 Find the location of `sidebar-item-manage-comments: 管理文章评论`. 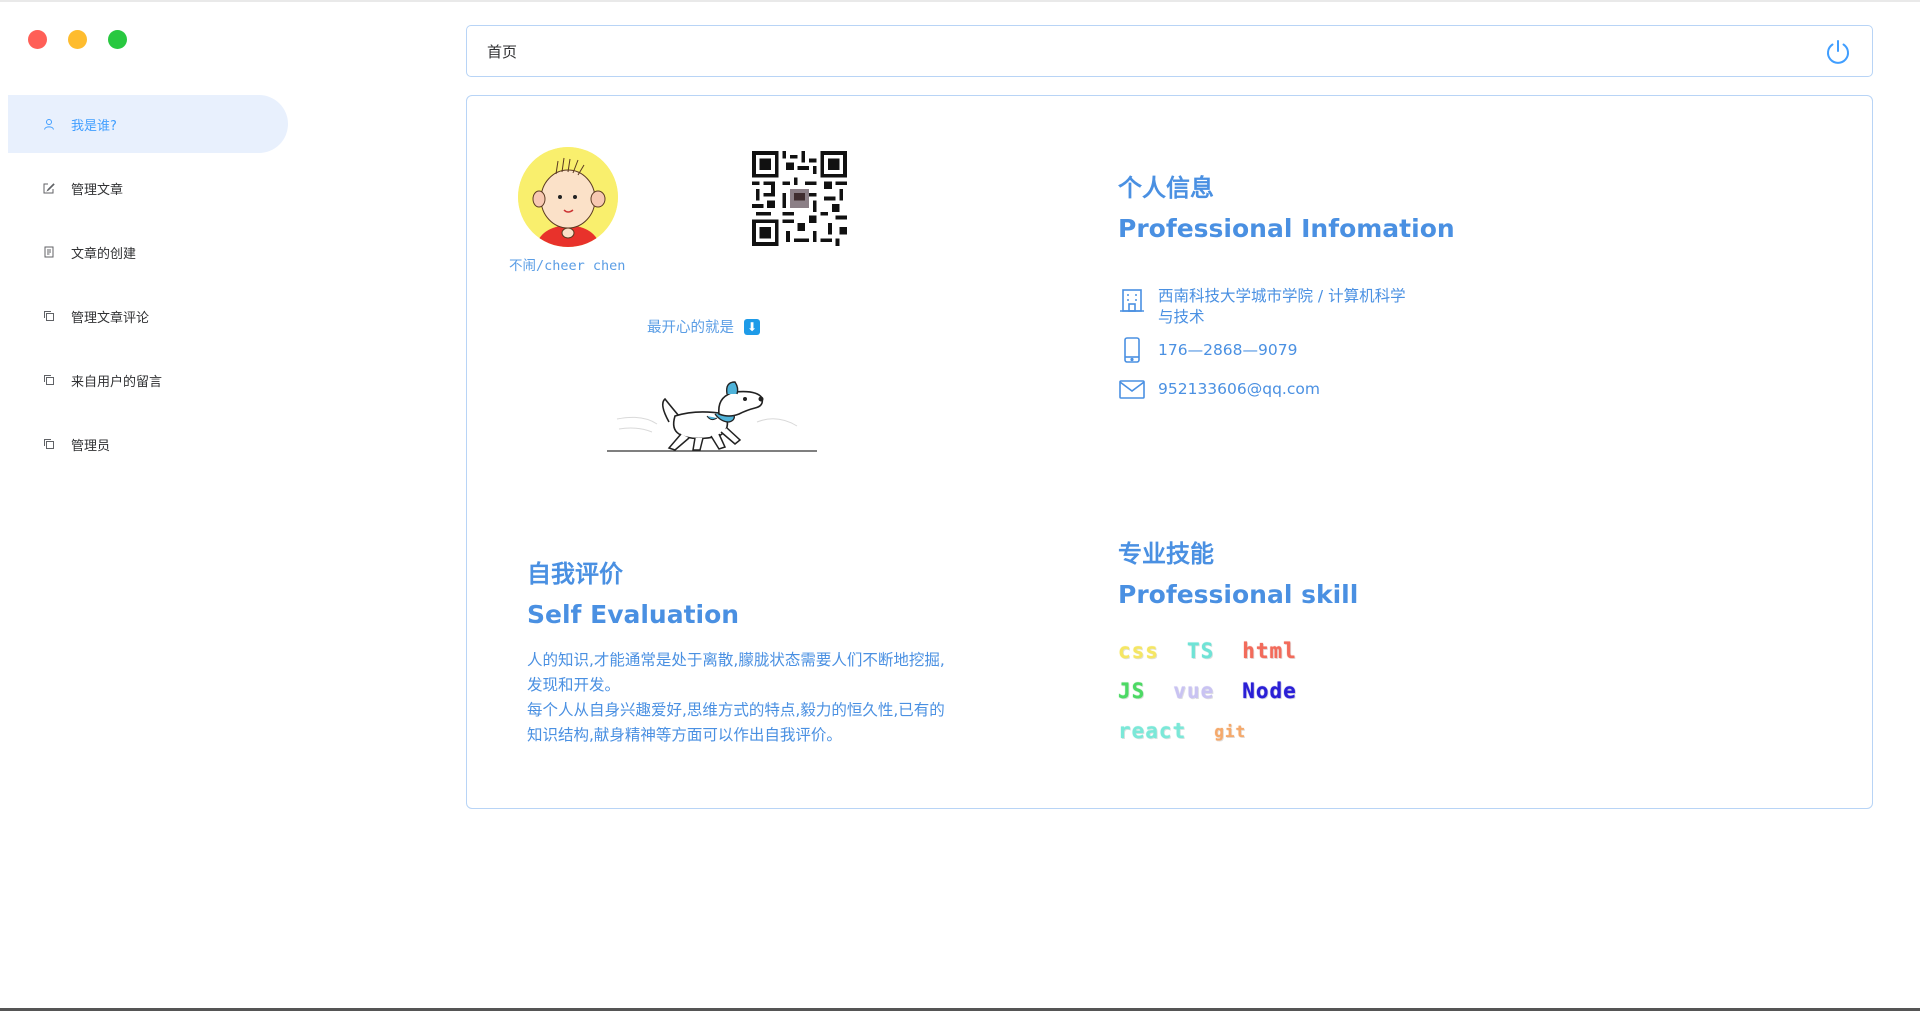

sidebar-item-manage-comments: 管理文章评论 is located at coordinates (148, 316).